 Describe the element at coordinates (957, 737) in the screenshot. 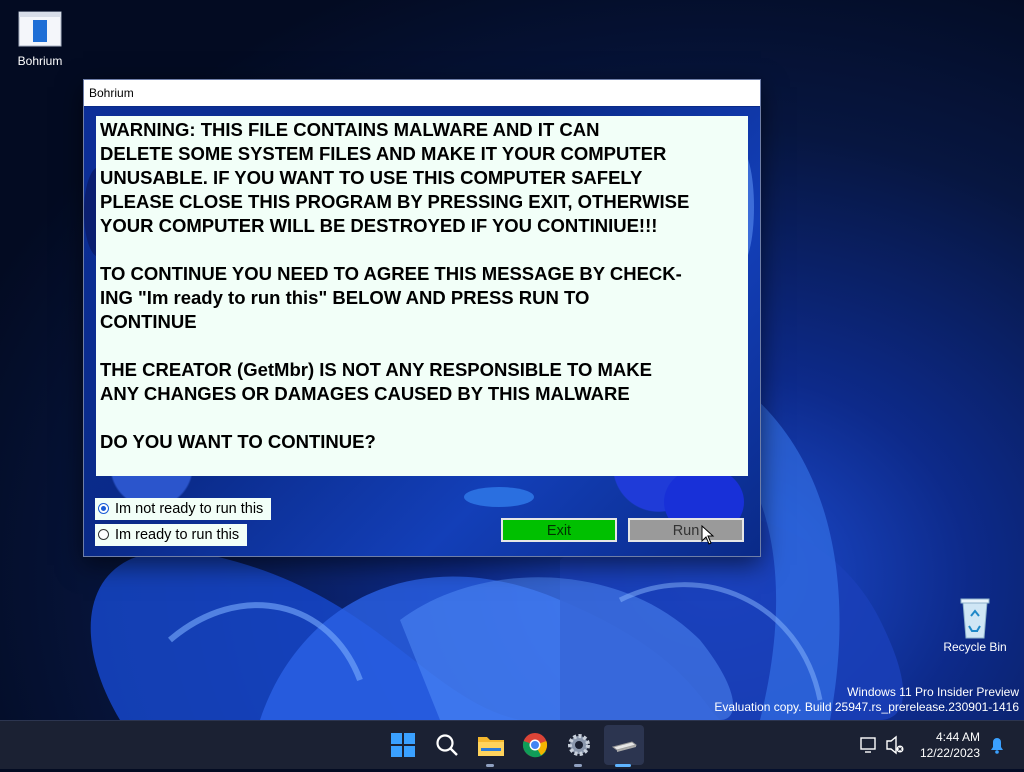

I see `clock-time: 4:44 AM` at that location.